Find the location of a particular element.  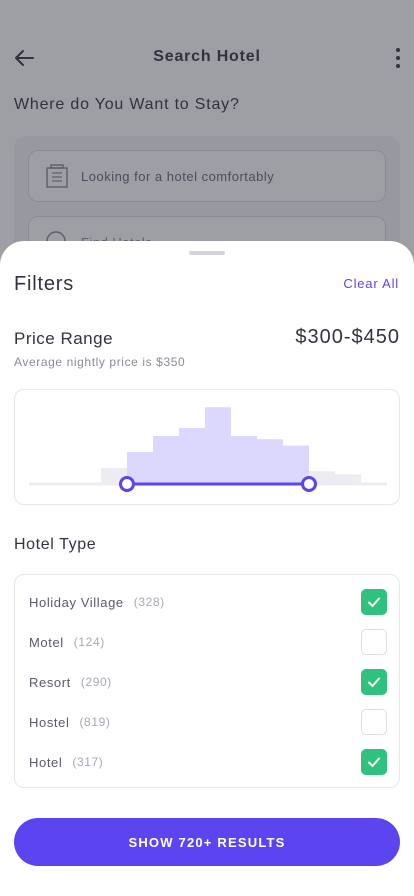

hotel-type-name: Hostel is located at coordinates (49, 722).